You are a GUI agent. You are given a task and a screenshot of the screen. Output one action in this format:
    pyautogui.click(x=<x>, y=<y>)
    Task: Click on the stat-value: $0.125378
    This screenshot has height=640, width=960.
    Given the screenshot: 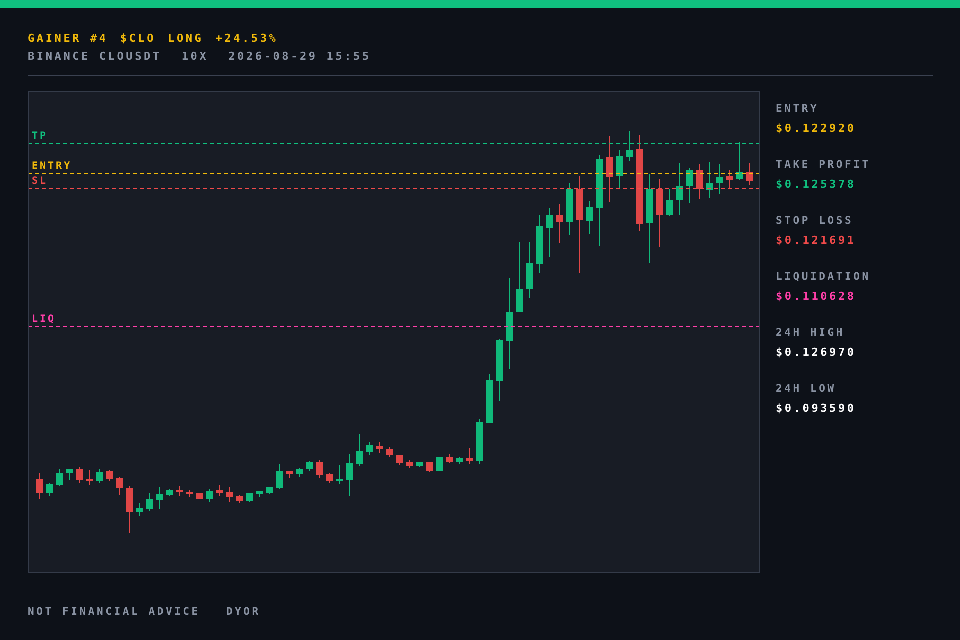 What is the action you would take?
    pyautogui.click(x=817, y=185)
    